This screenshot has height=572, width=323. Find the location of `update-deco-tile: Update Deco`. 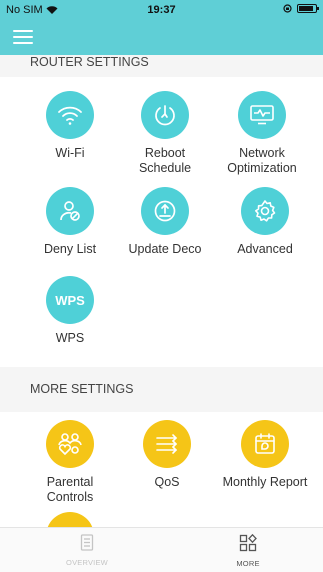

update-deco-tile: Update Deco is located at coordinates (165, 222).